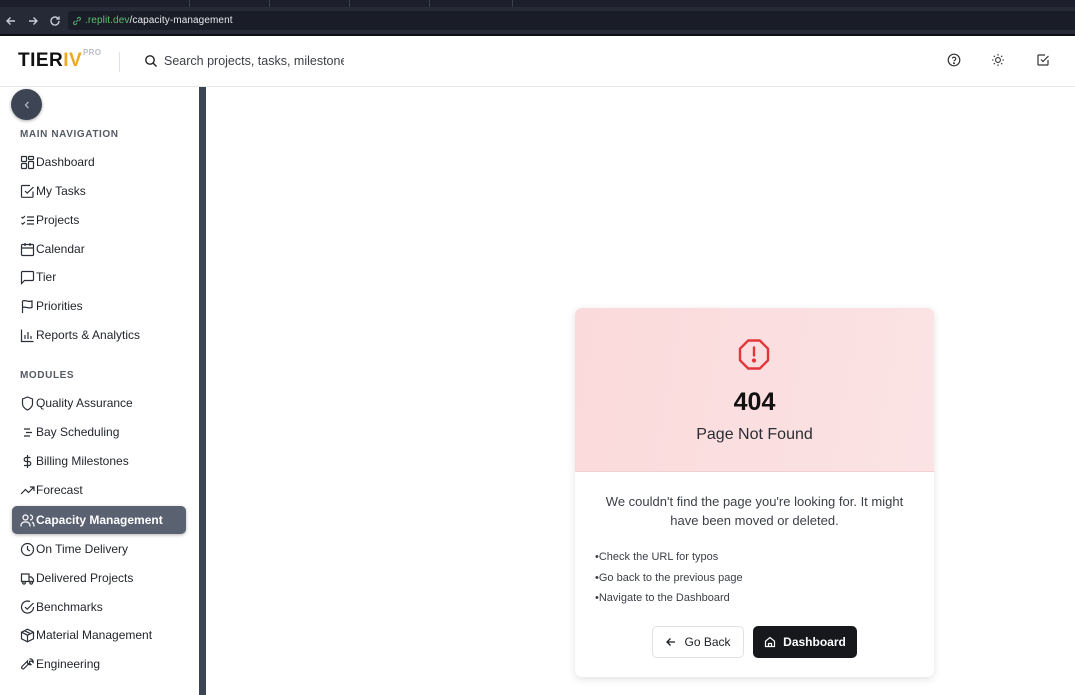 This screenshot has height=695, width=1075. Describe the element at coordinates (27, 635) in the screenshot. I see `package-icon` at that location.